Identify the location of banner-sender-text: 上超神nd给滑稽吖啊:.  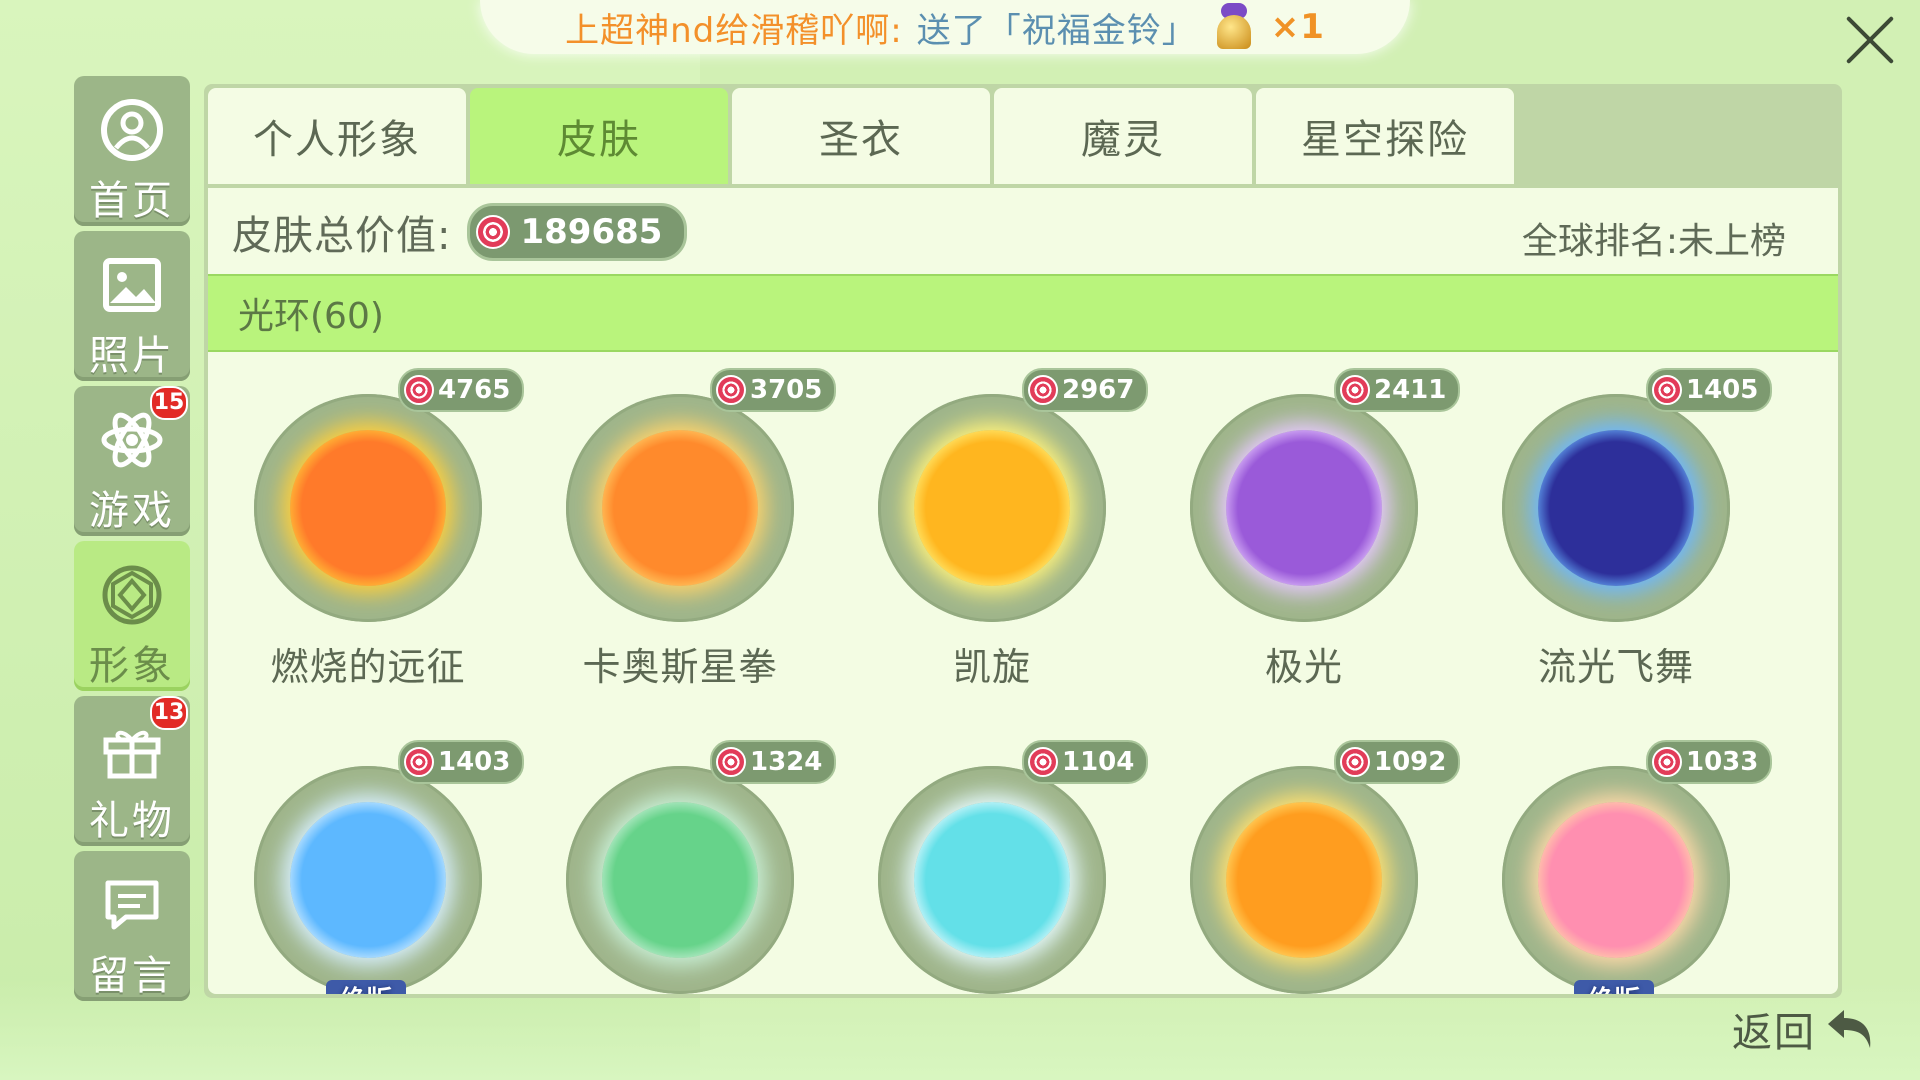
(734, 30).